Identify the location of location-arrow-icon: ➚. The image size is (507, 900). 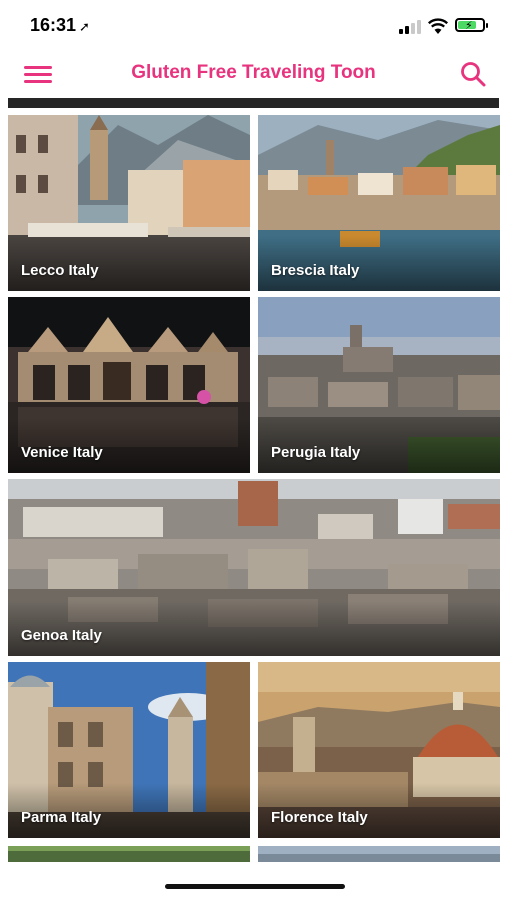
(84, 26).